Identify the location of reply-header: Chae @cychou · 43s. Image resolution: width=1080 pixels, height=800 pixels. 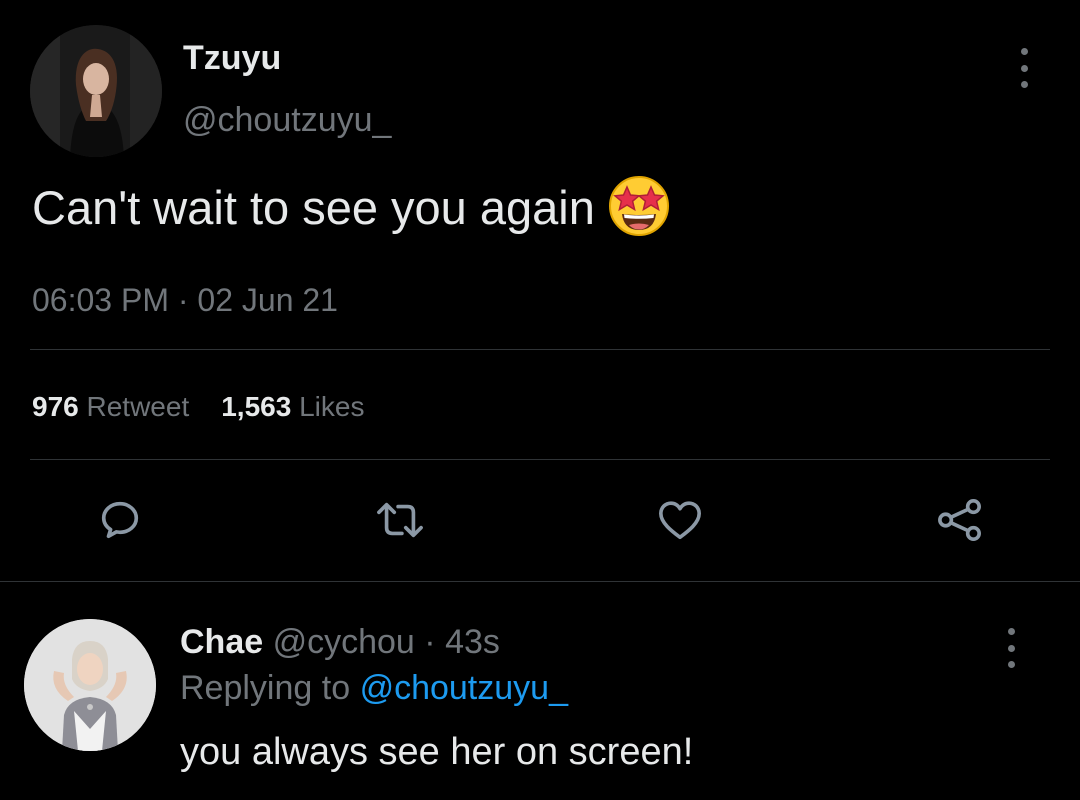
(340, 642).